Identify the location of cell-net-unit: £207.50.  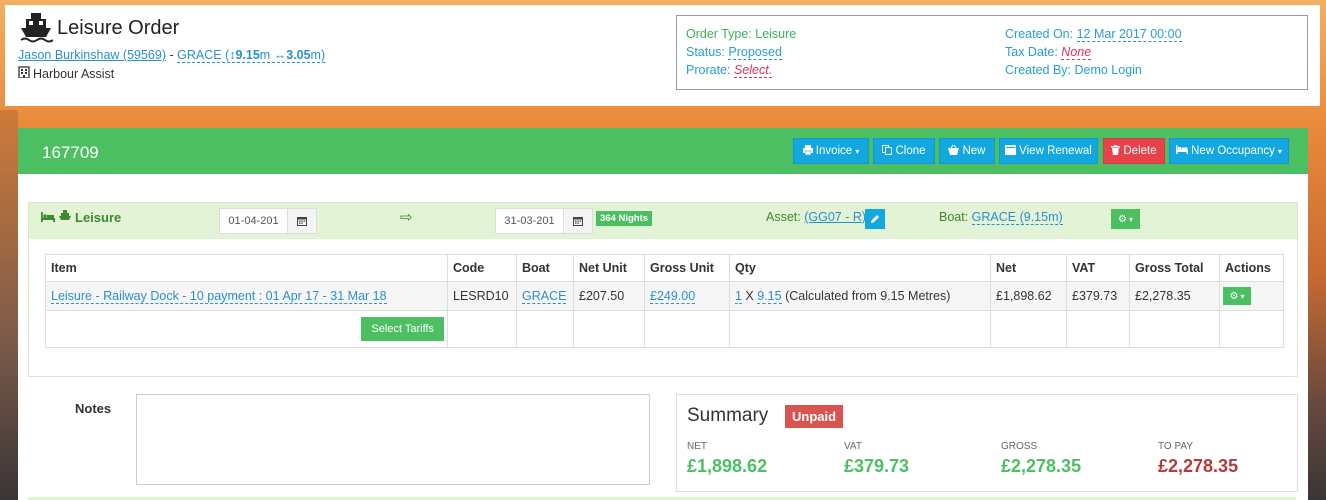
(609, 296).